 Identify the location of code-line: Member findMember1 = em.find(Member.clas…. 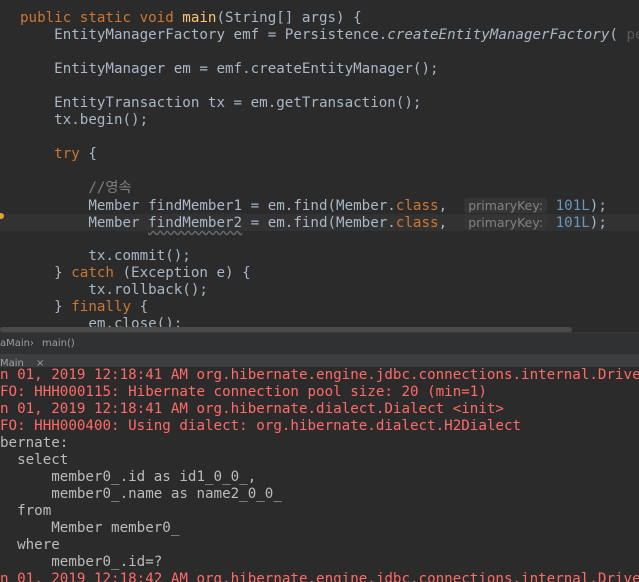
(303, 205).